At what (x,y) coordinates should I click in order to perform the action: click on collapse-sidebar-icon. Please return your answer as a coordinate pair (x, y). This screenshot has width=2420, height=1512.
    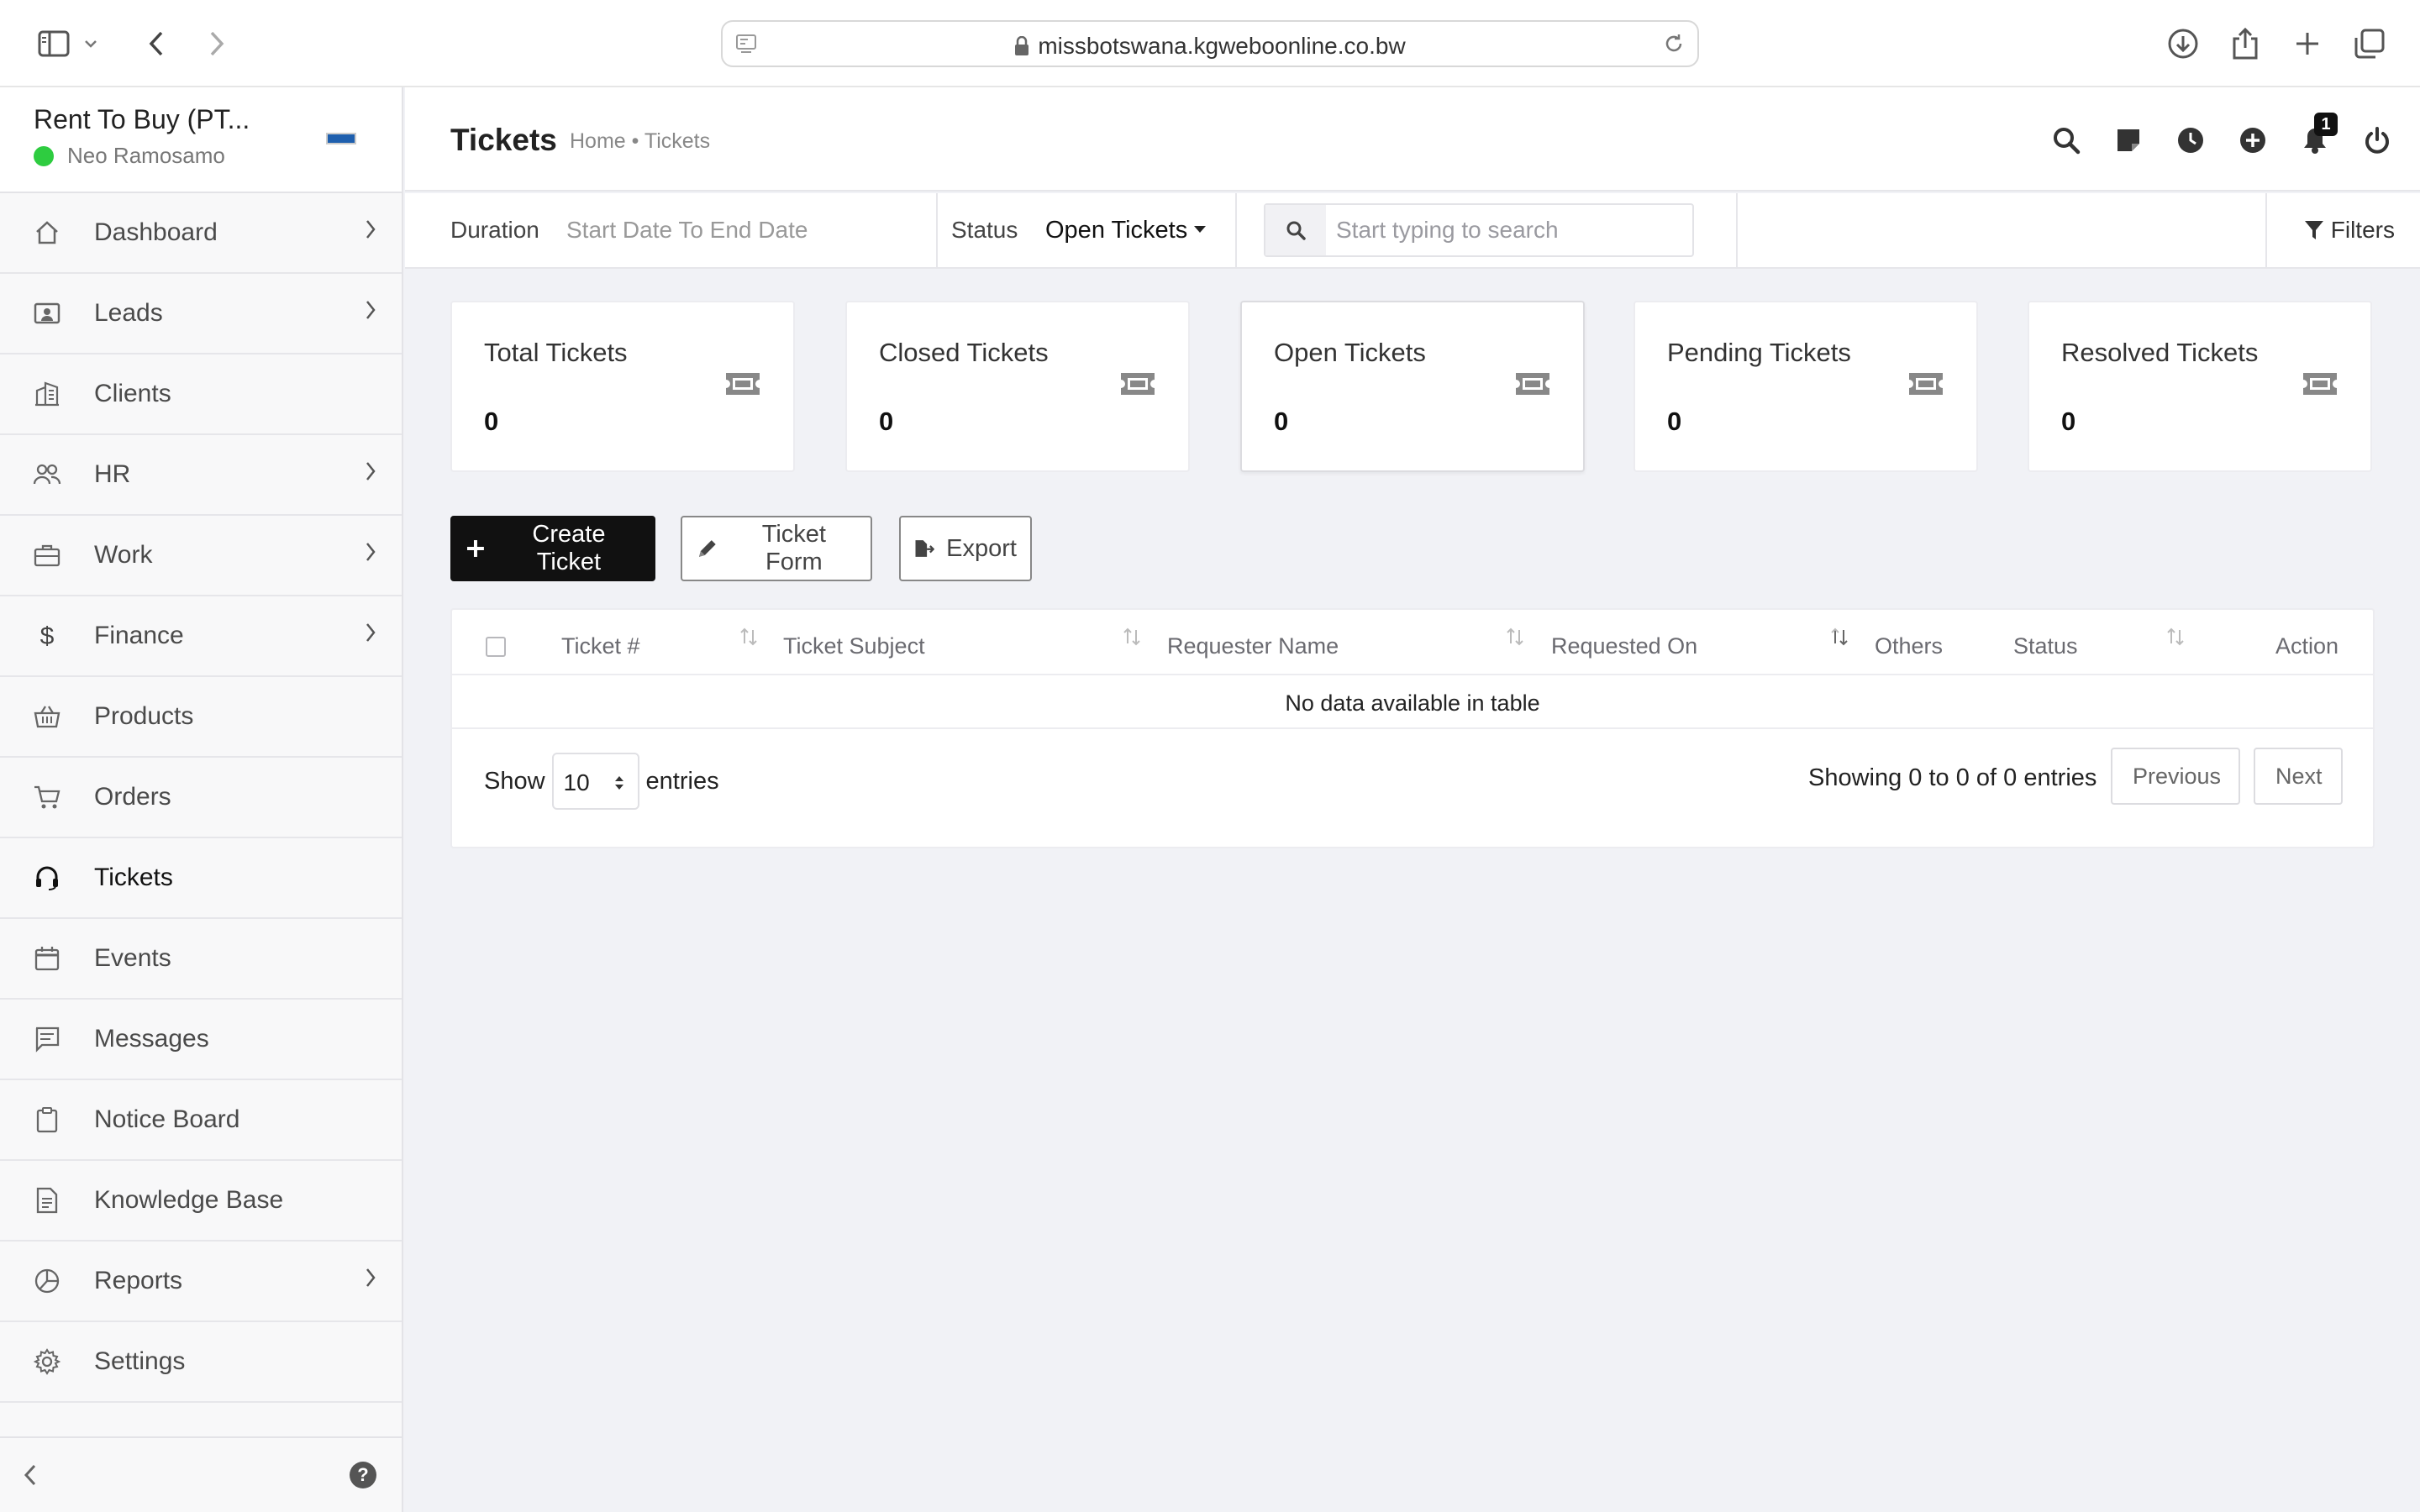
    Looking at the image, I should click on (30, 1475).